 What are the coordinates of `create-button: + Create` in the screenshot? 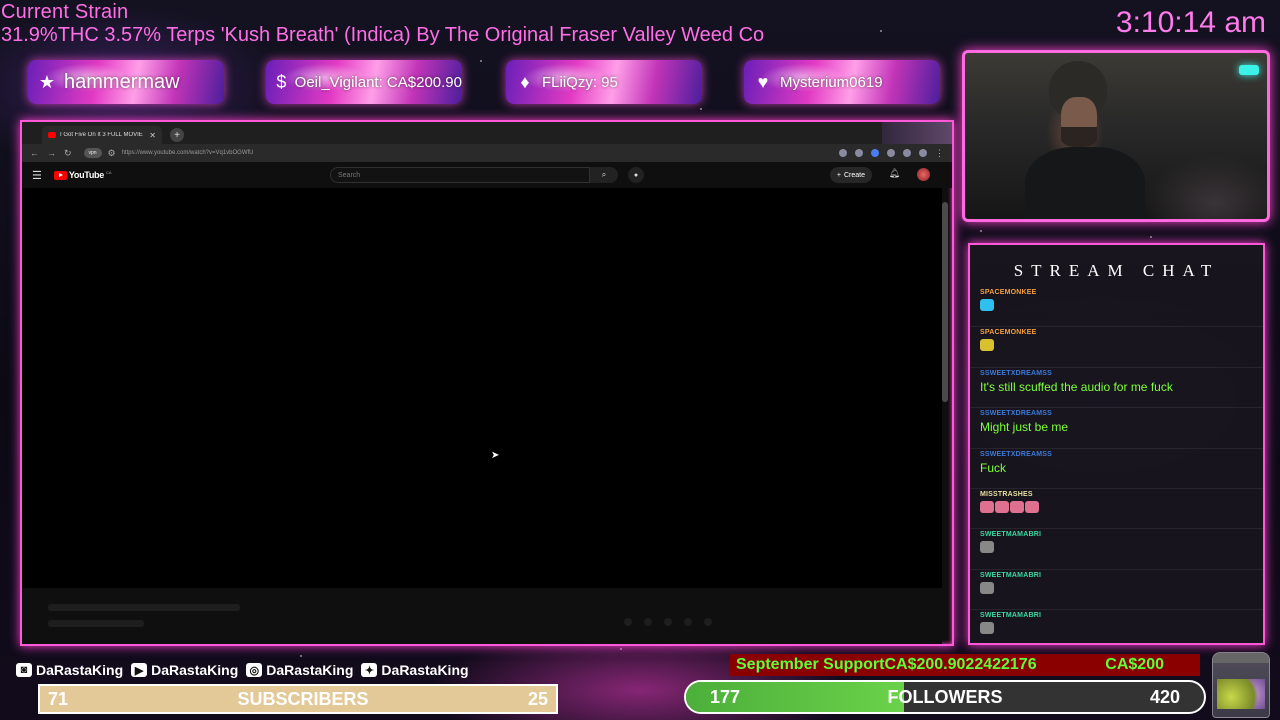 It's located at (850, 175).